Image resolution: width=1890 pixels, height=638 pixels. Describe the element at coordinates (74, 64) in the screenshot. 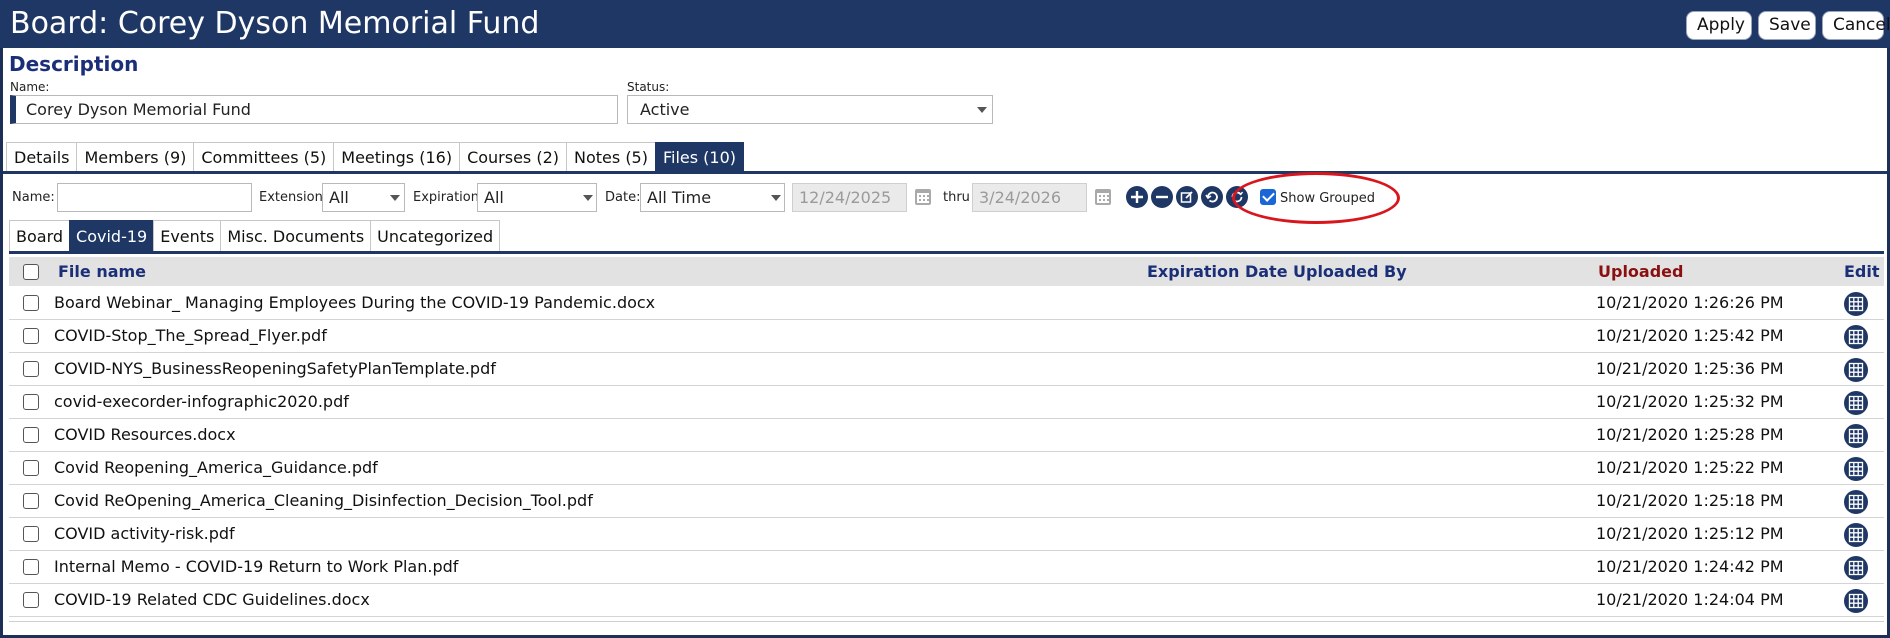

I see `section-title-description: Description` at that location.